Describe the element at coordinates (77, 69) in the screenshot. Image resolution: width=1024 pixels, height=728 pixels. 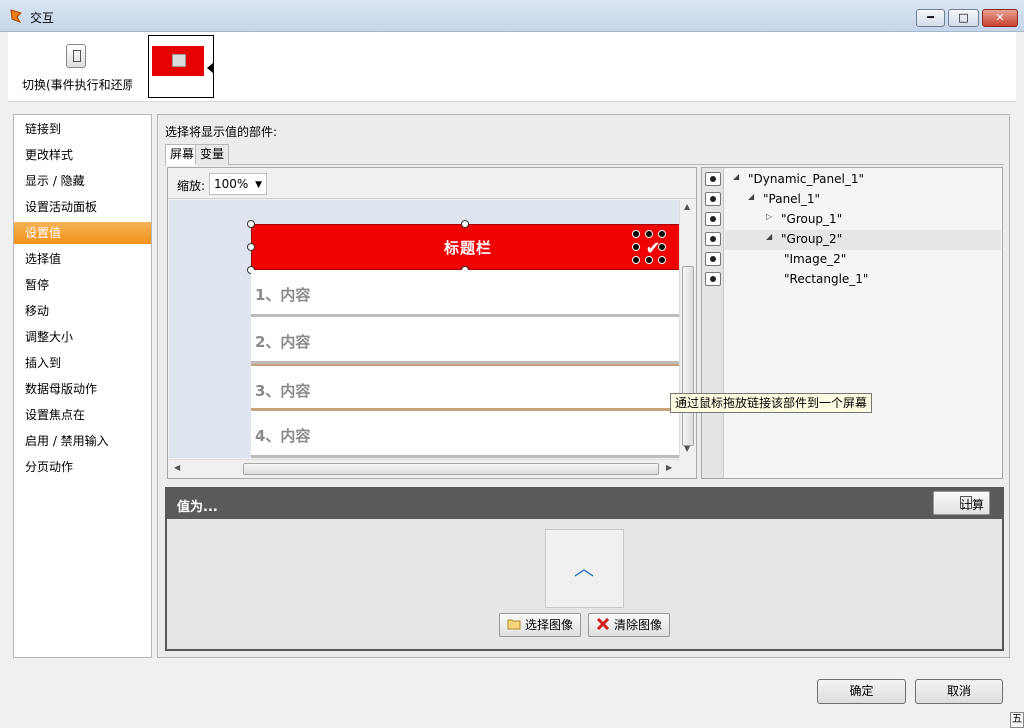
I see `toggle-action-item: 切换(事件执行和还原` at that location.